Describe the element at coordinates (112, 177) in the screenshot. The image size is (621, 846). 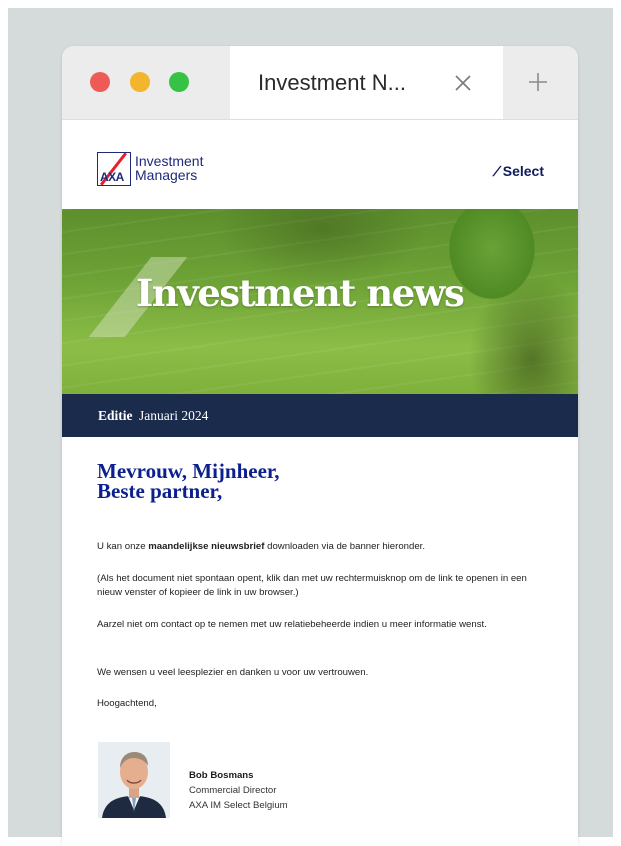
I see `logo-mark-text: AXA` at that location.